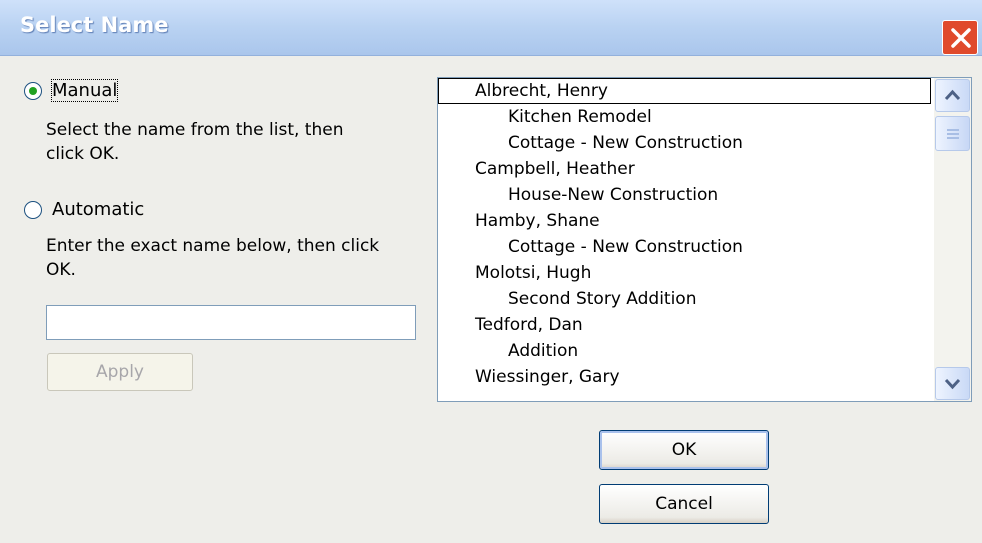 Image resolution: width=982 pixels, height=543 pixels. Describe the element at coordinates (33, 209) in the screenshot. I see `automatic-radio` at that location.